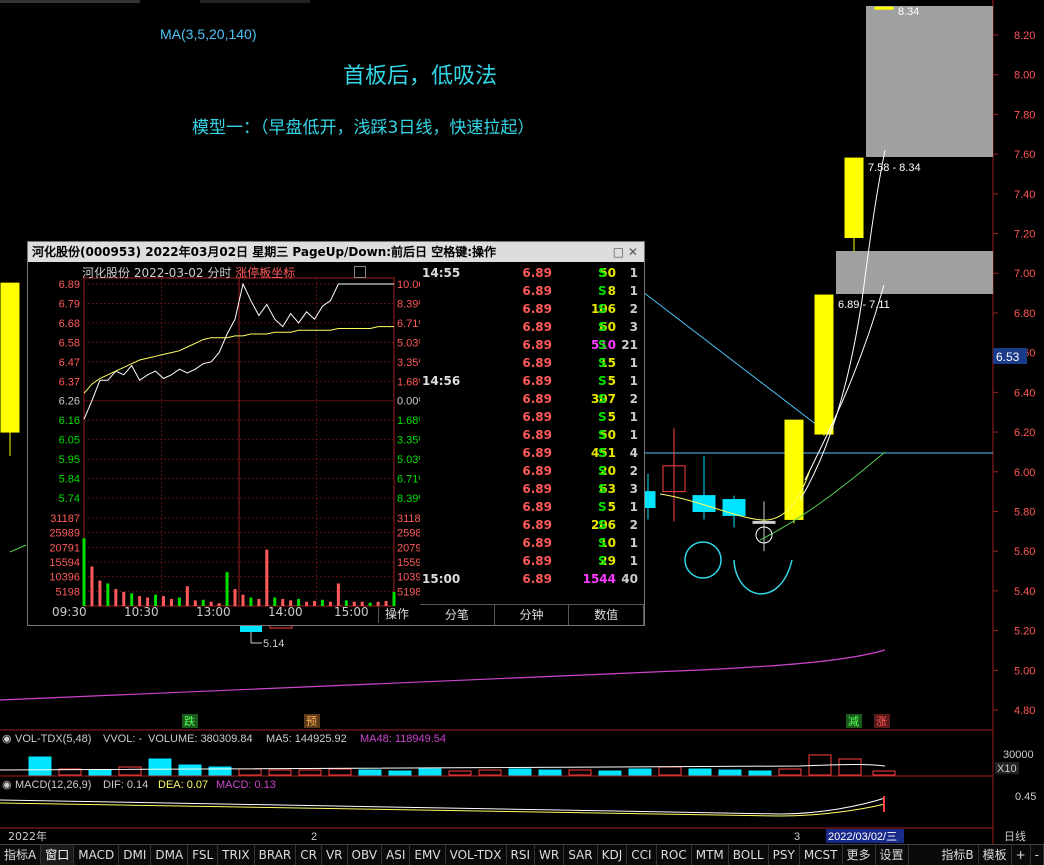 The height and width of the screenshot is (865, 1044). What do you see at coordinates (532, 615) in the screenshot?
I see `tab-minute: 分钟` at bounding box center [532, 615].